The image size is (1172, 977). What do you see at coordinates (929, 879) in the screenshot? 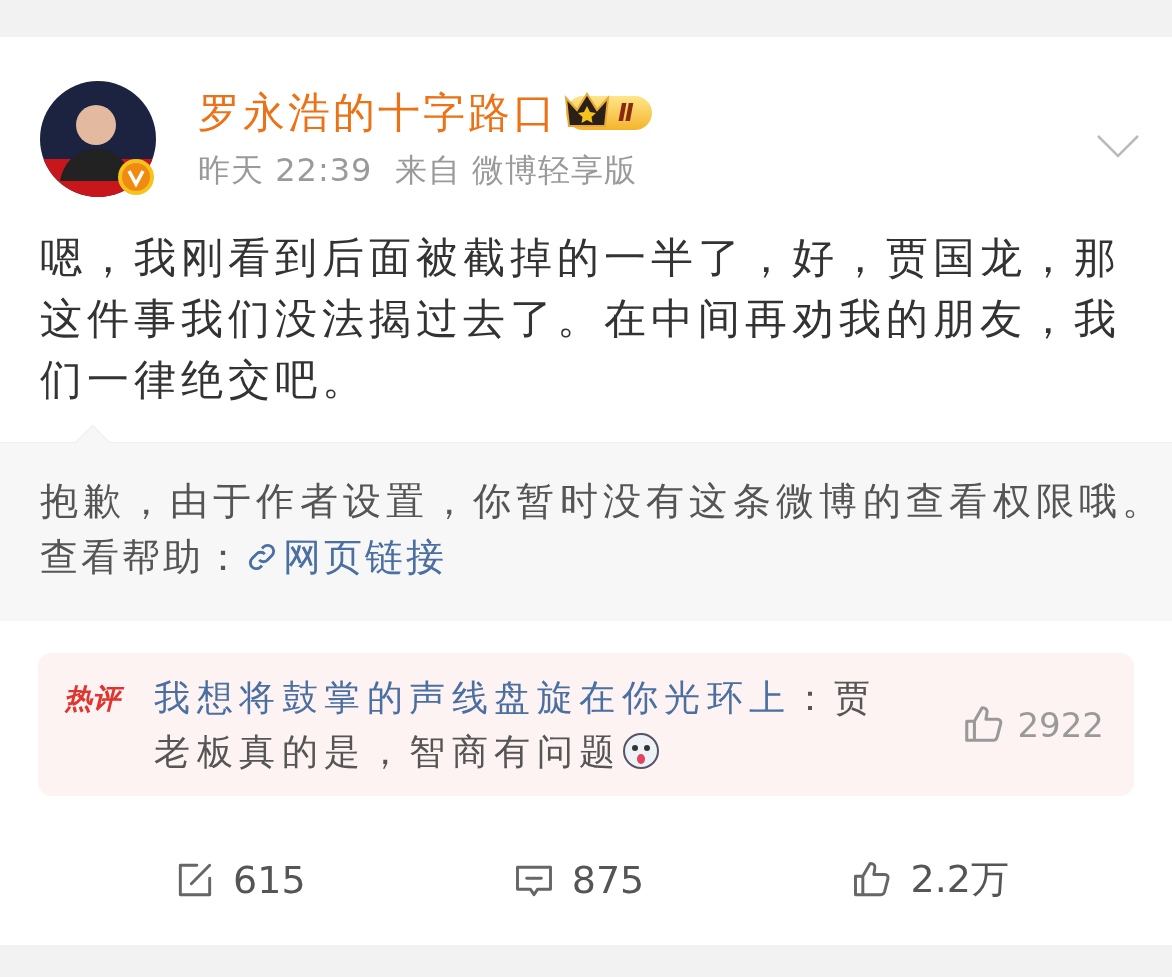
I see `like-button: 2.2万` at bounding box center [929, 879].